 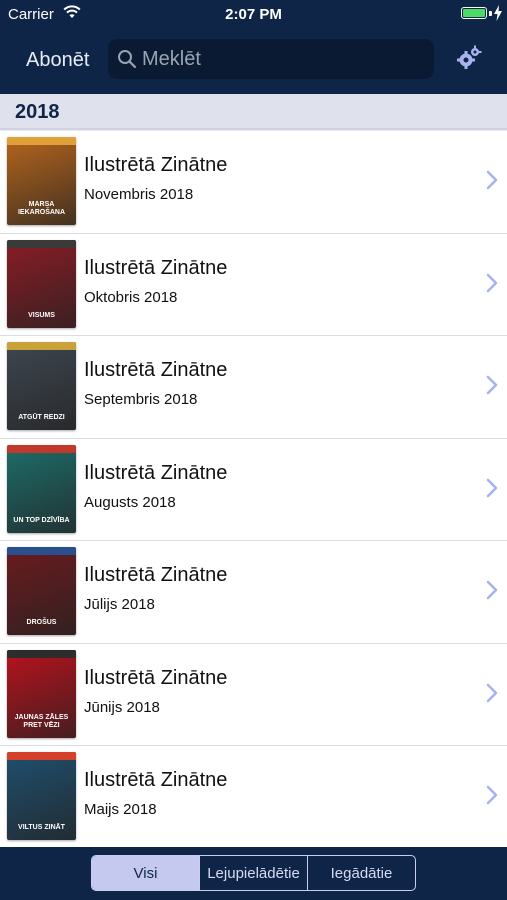 I want to click on issue-row: VISUMS Ilustrētā Zinātne Oktobris 2018, so click(x=253, y=284).